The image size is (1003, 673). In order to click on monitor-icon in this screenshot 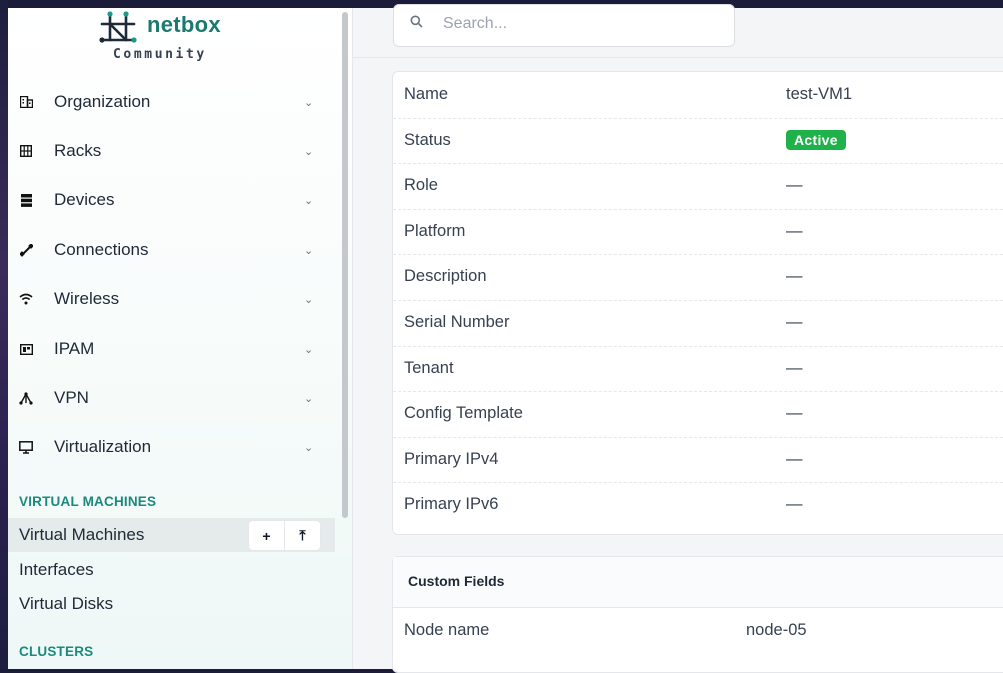, I will do `click(26, 447)`.